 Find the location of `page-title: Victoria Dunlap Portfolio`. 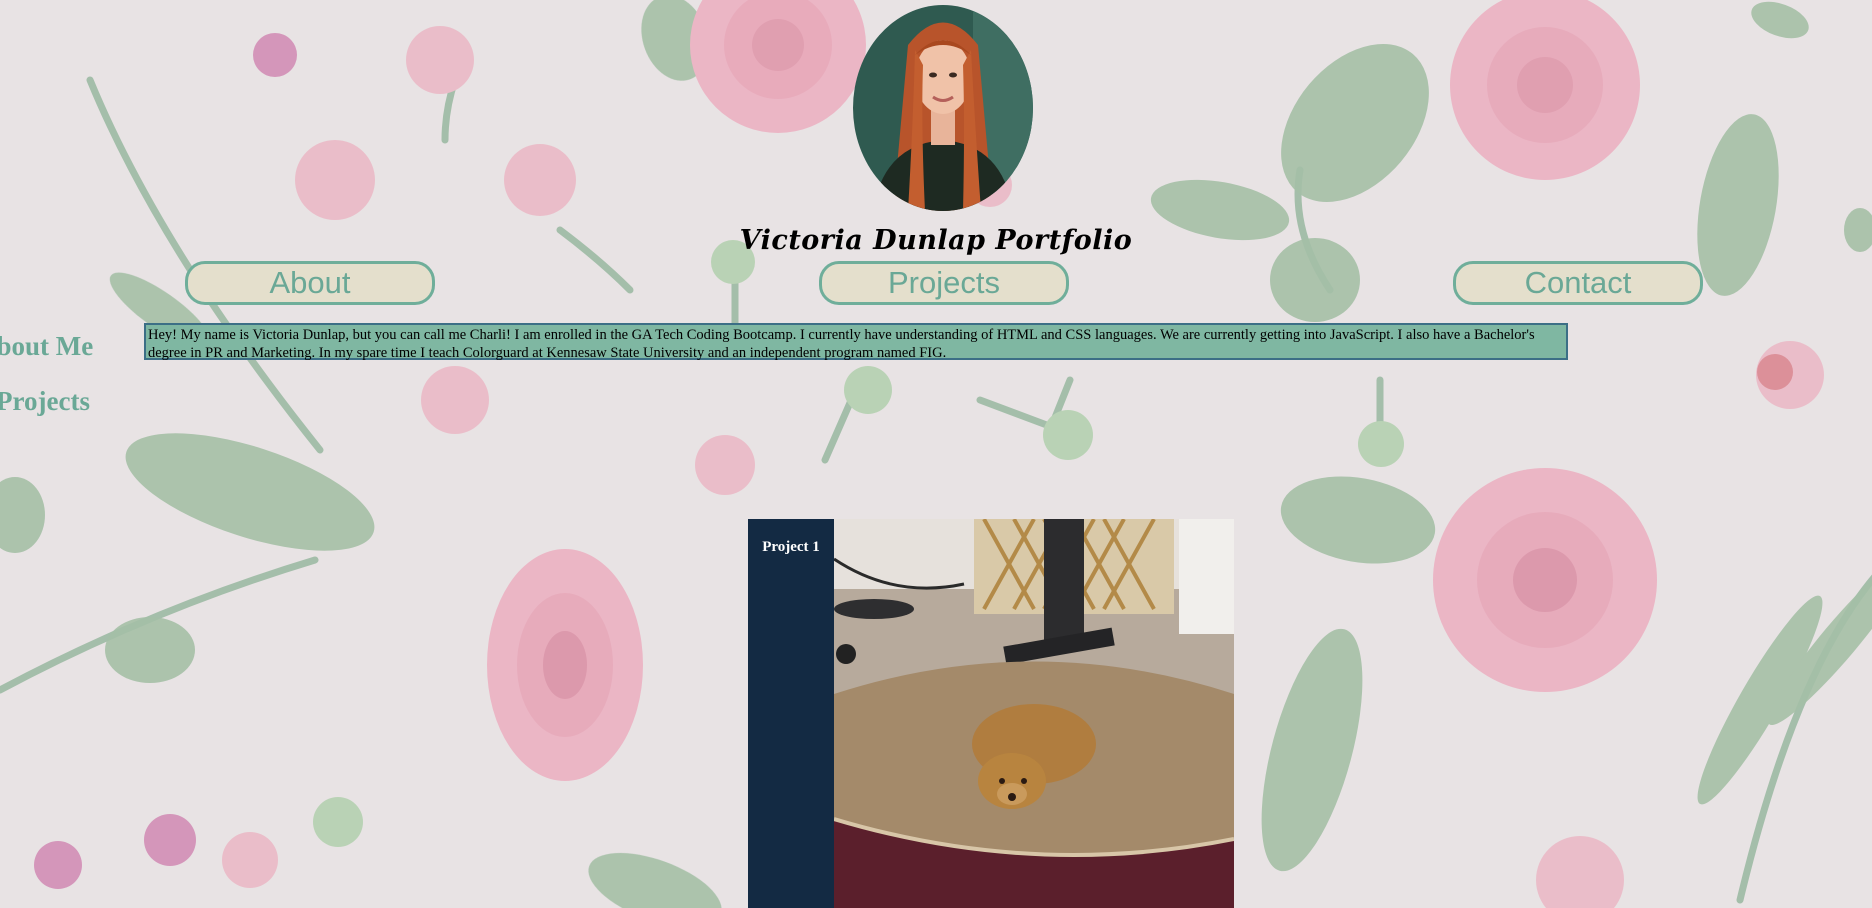

page-title: Victoria Dunlap Portfolio is located at coordinates (936, 240).